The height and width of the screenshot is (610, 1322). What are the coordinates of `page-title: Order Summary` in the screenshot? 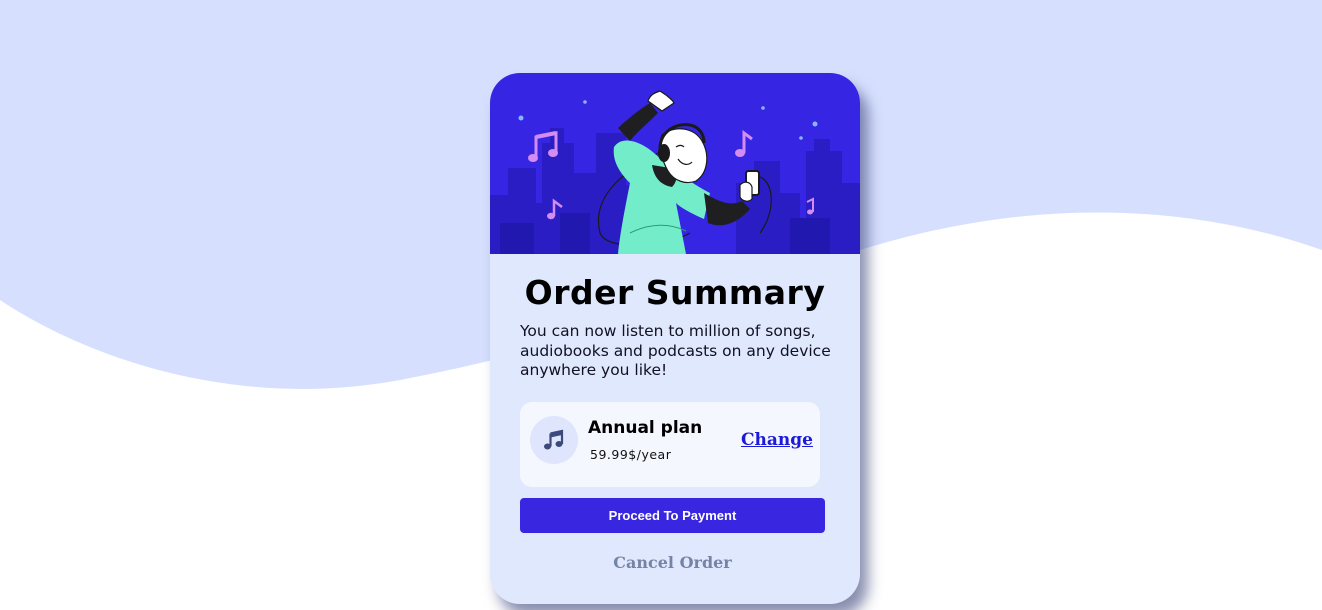 It's located at (675, 292).